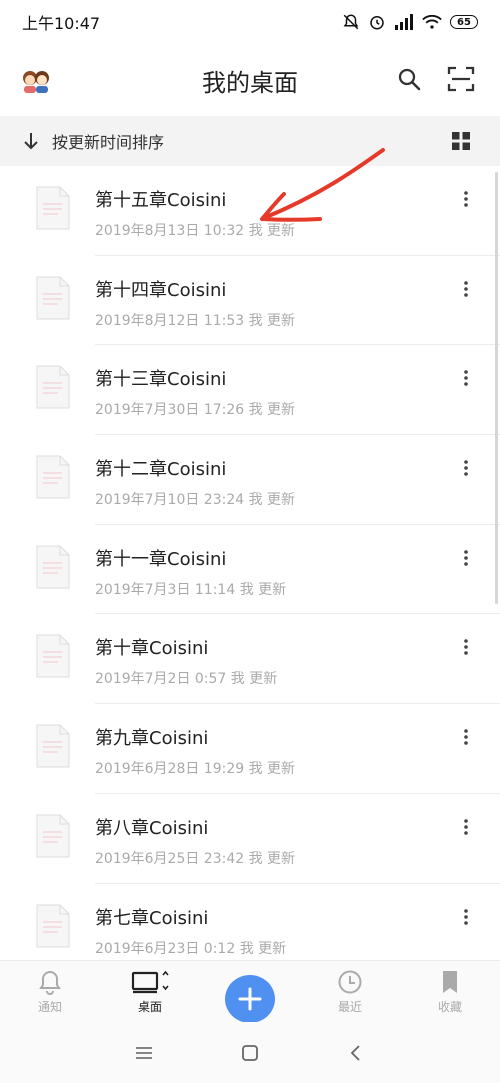 This screenshot has width=500, height=1083. I want to click on file-item: 第十五章Coisini 2019年8月13日 10:32 我 更新, so click(250, 211).